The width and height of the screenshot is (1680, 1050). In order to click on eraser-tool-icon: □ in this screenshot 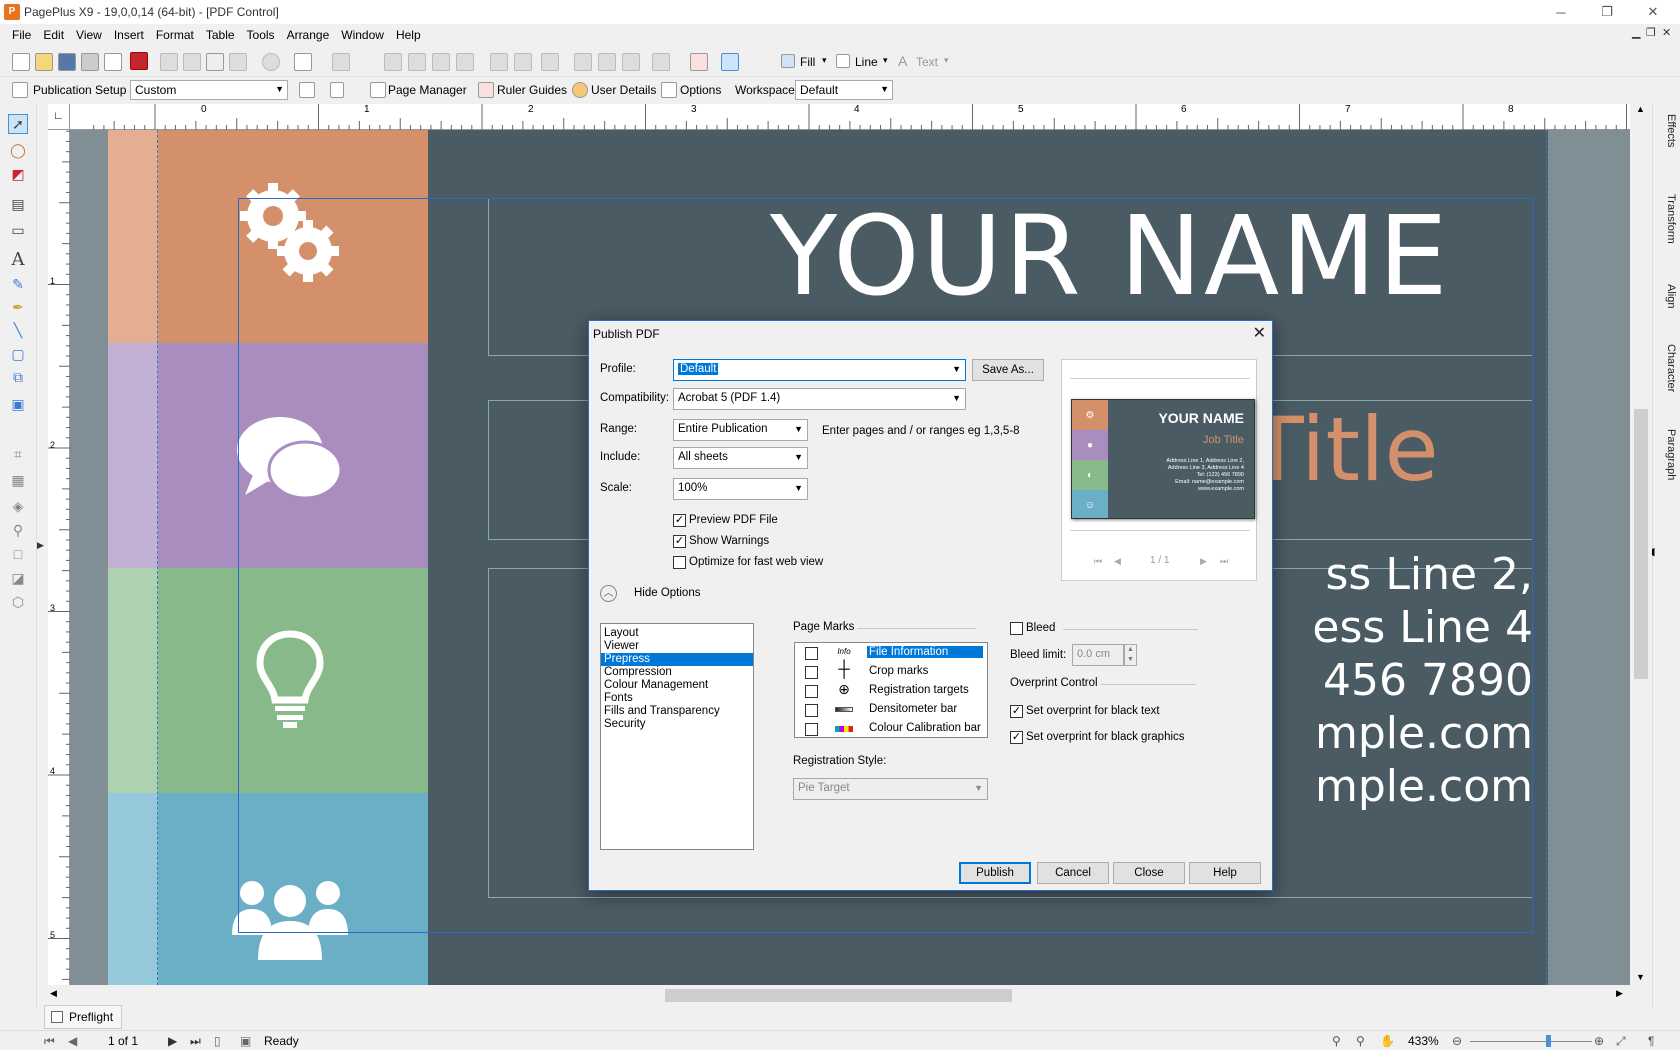, I will do `click(18, 554)`.